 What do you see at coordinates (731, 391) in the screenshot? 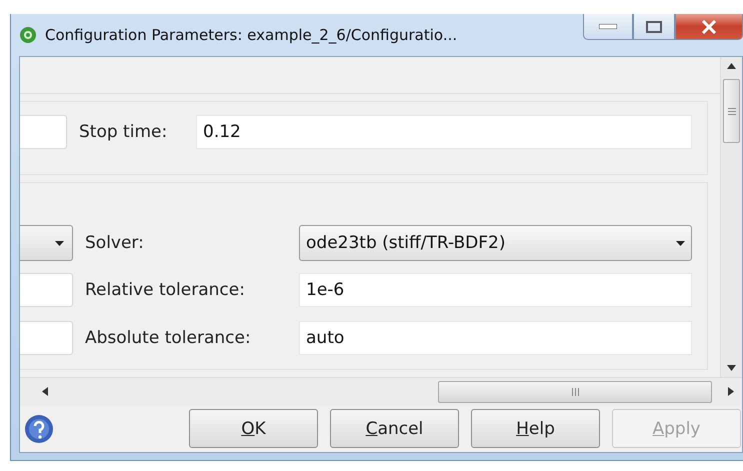
I see `right-arrow-icon` at bounding box center [731, 391].